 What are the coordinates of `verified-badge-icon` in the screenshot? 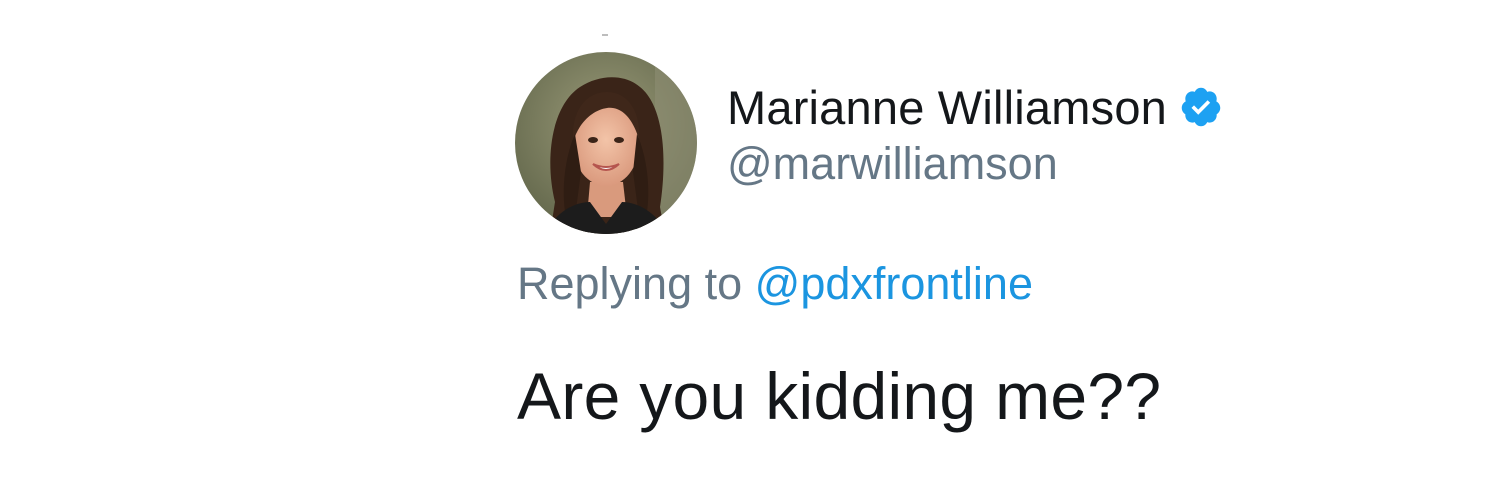 It's located at (1201, 107).